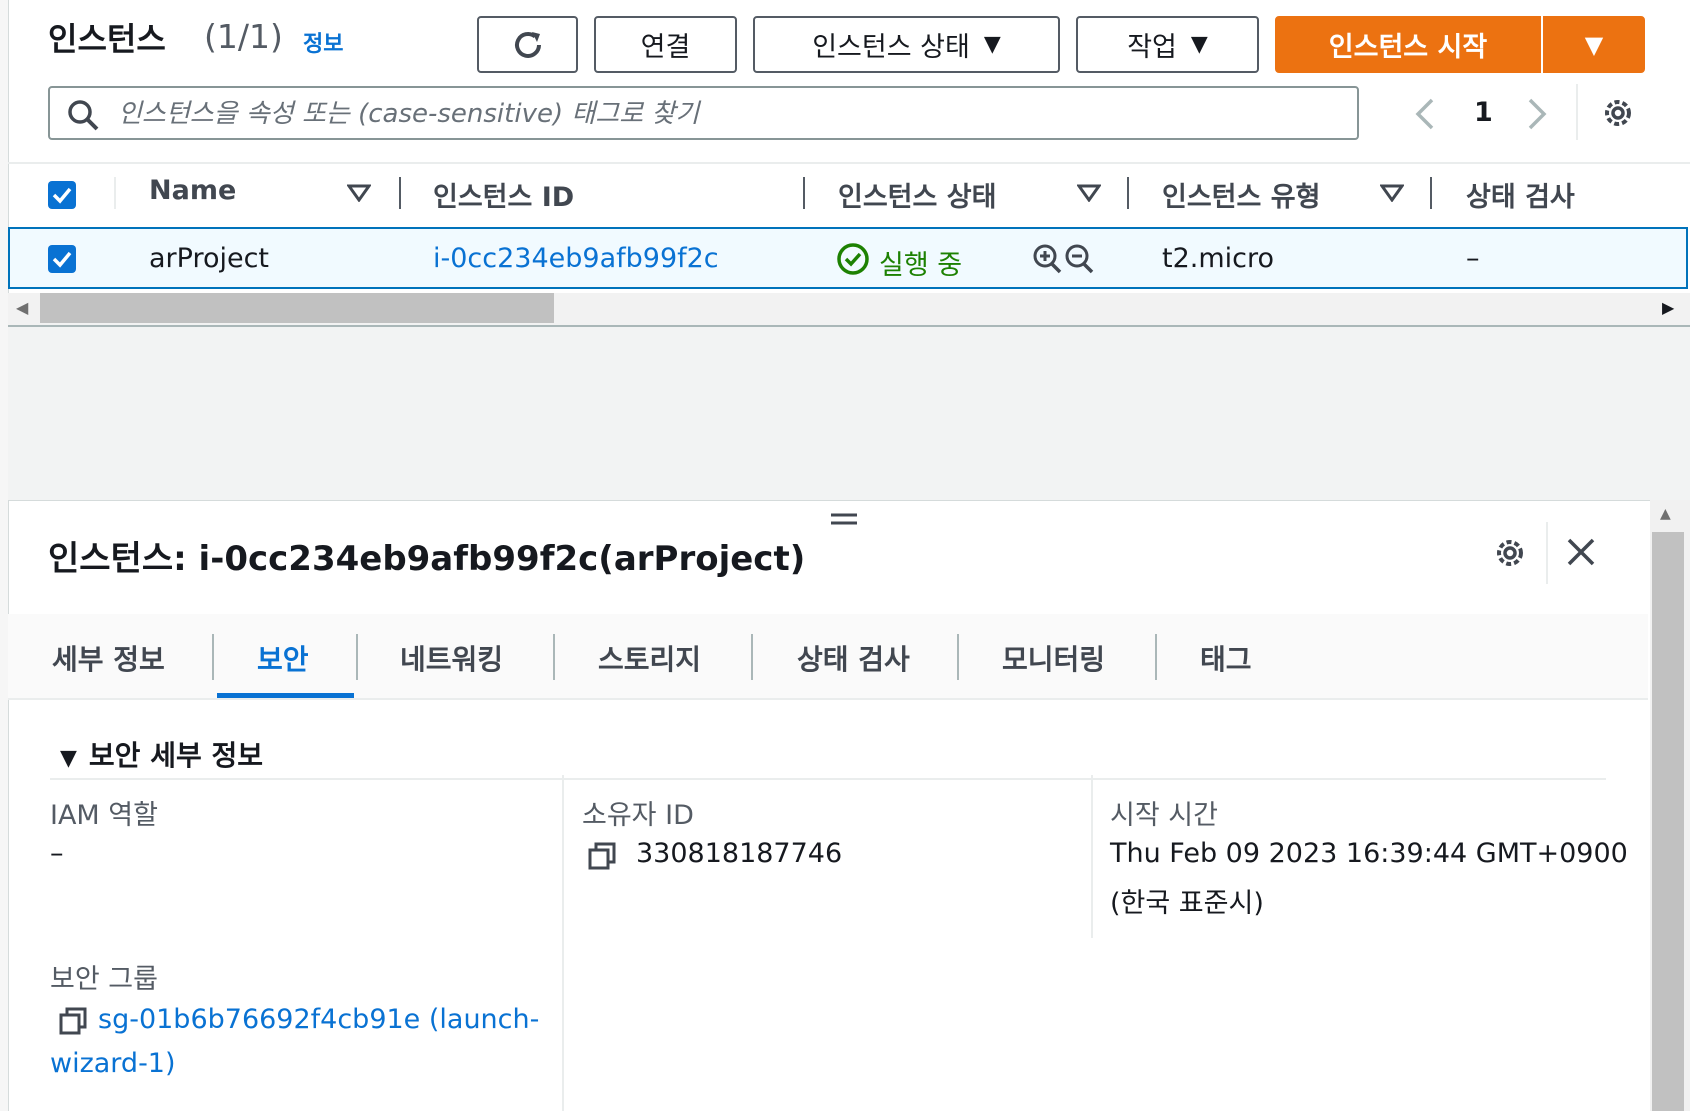 The height and width of the screenshot is (1111, 1707). I want to click on column-header-instance-id: 인스턴스 ID, so click(503, 194).